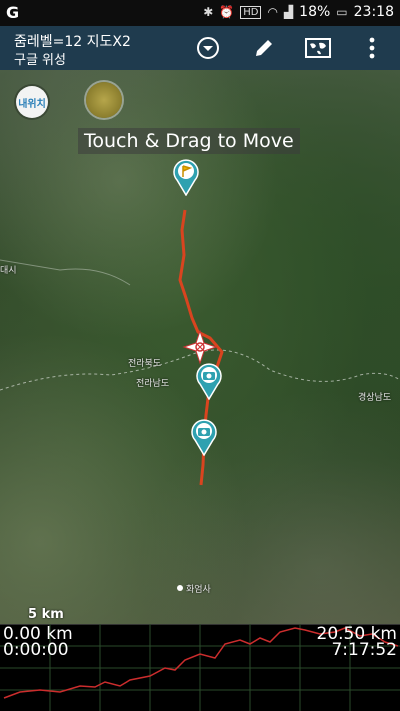 This screenshot has width=400, height=711. What do you see at coordinates (200, 667) in the screenshot?
I see `elevation-profile-panel: 0.00 km 0:00:00 20.50 km 7:17:52` at bounding box center [200, 667].